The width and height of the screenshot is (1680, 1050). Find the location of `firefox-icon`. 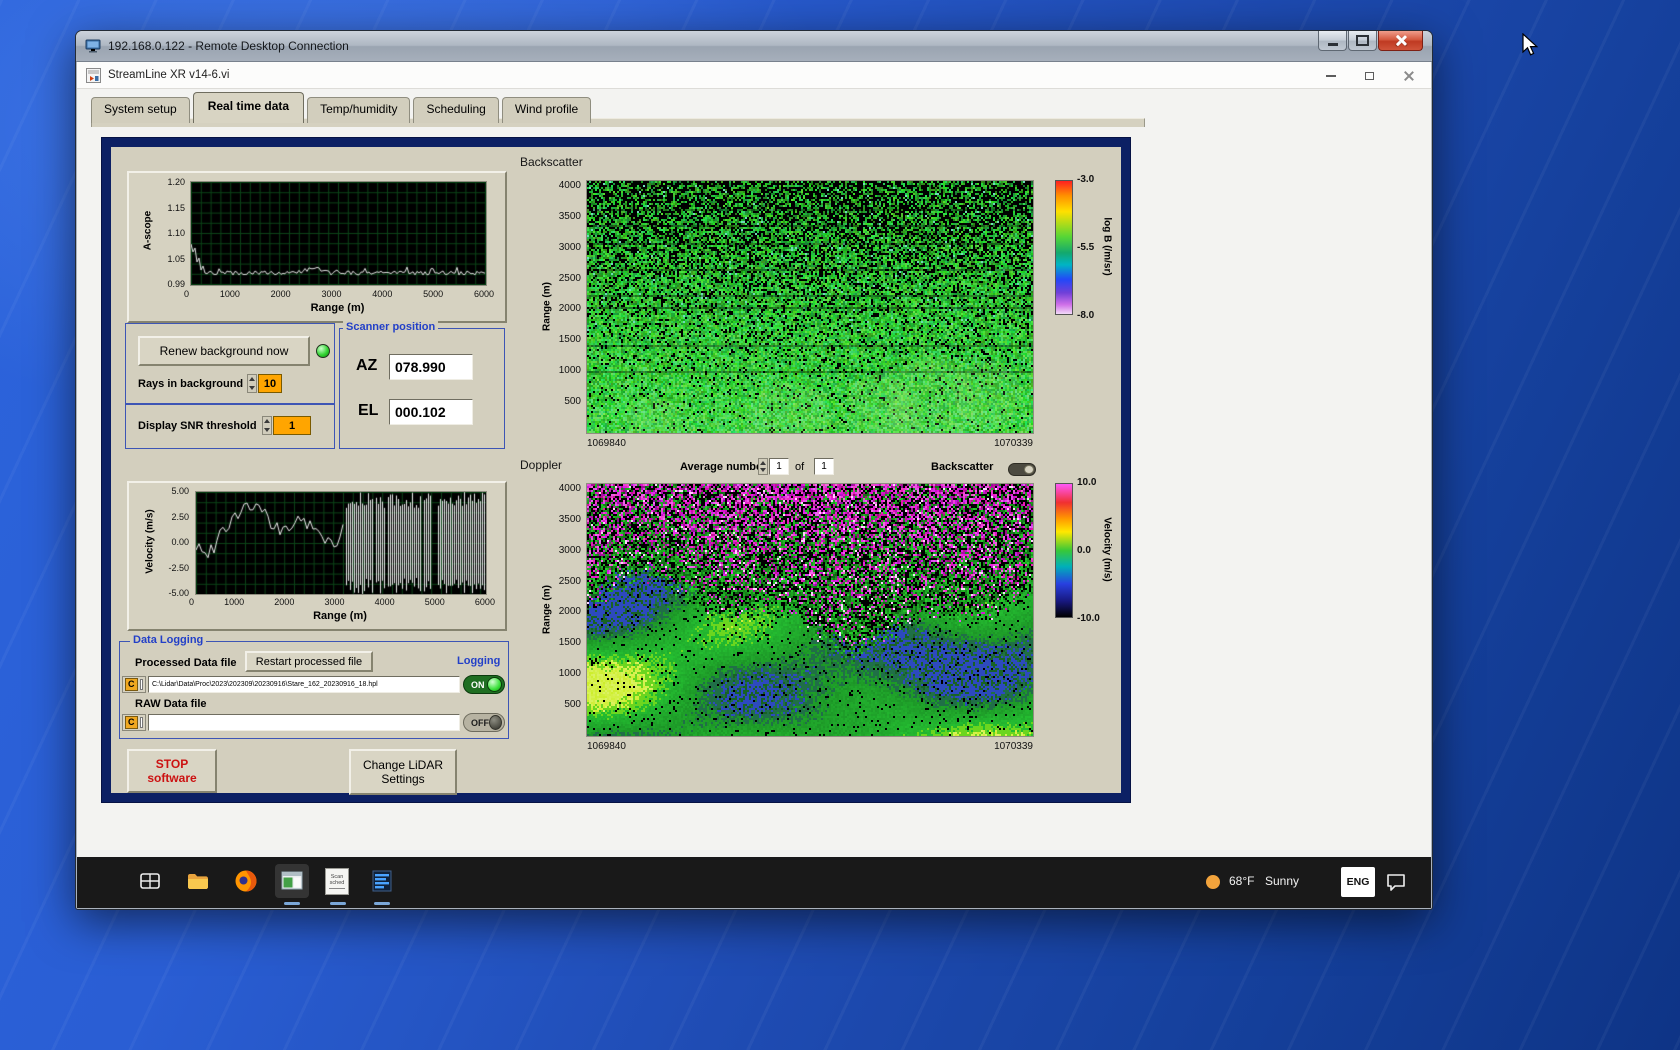

firefox-icon is located at coordinates (246, 881).